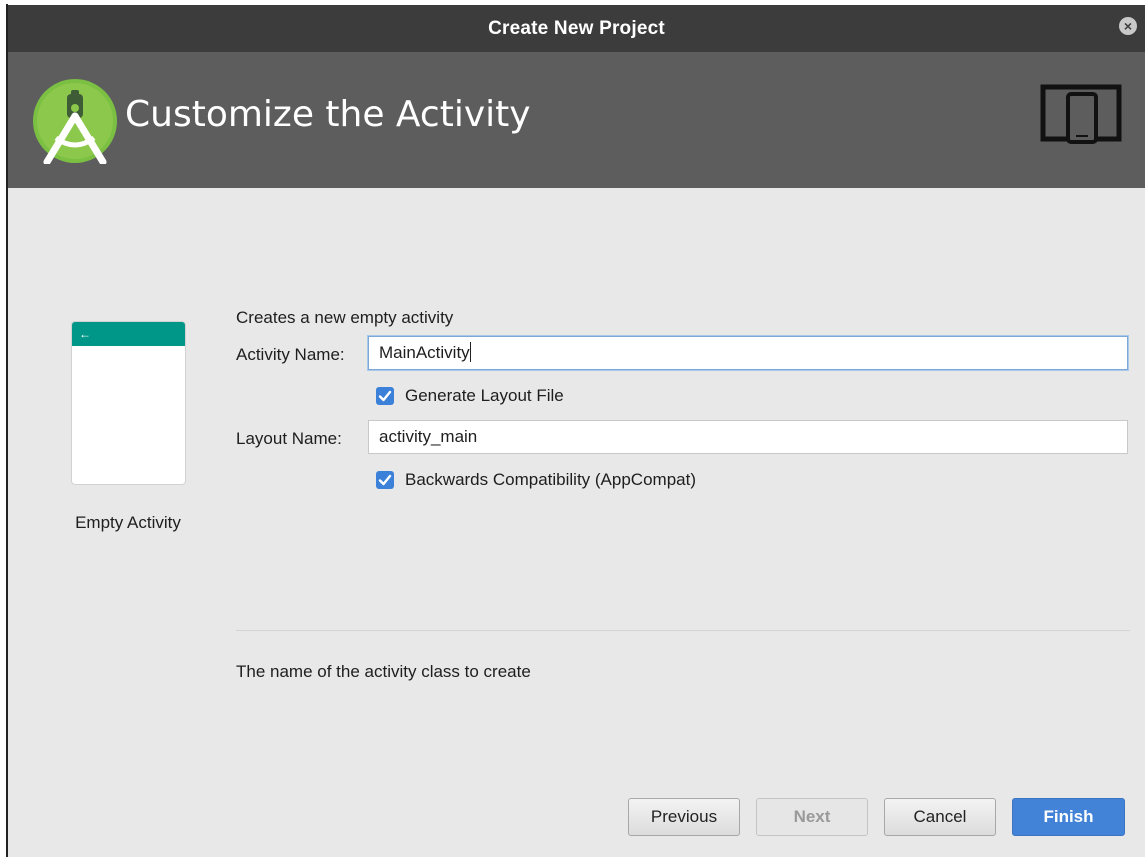  Describe the element at coordinates (290, 354) in the screenshot. I see `activity-name-label: Activity Name:` at that location.